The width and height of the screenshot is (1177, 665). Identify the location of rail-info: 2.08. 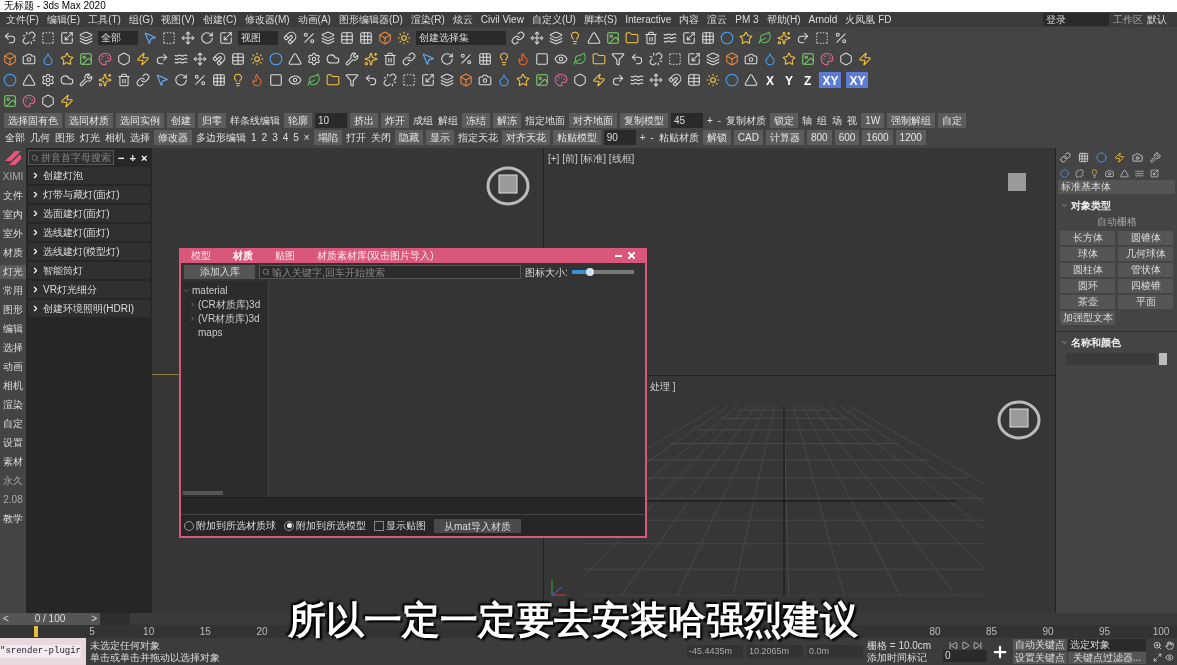
(13, 500).